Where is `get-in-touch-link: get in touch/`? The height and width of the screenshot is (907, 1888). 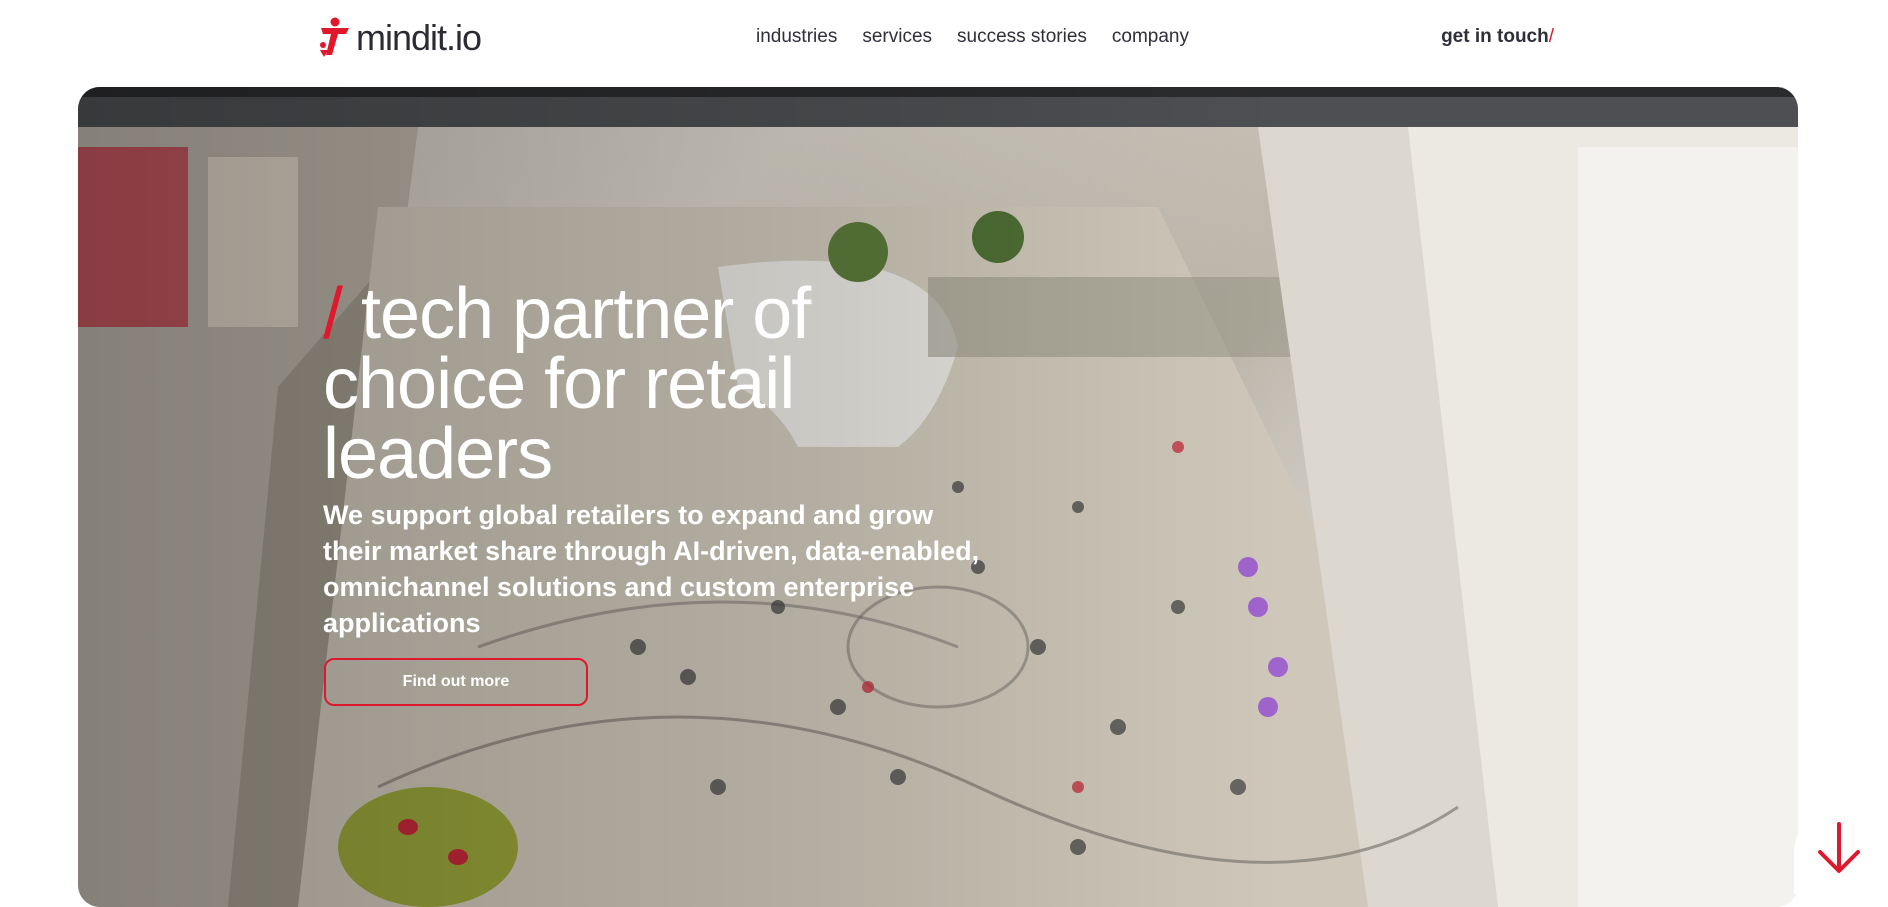 get-in-touch-link: get in touch/ is located at coordinates (1497, 37).